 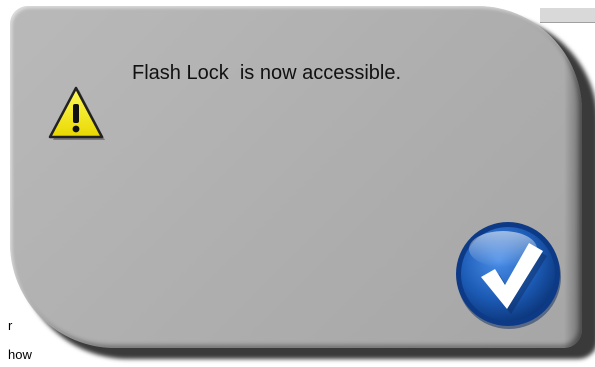 I want to click on background-text-fragment: r, so click(x=10, y=325).